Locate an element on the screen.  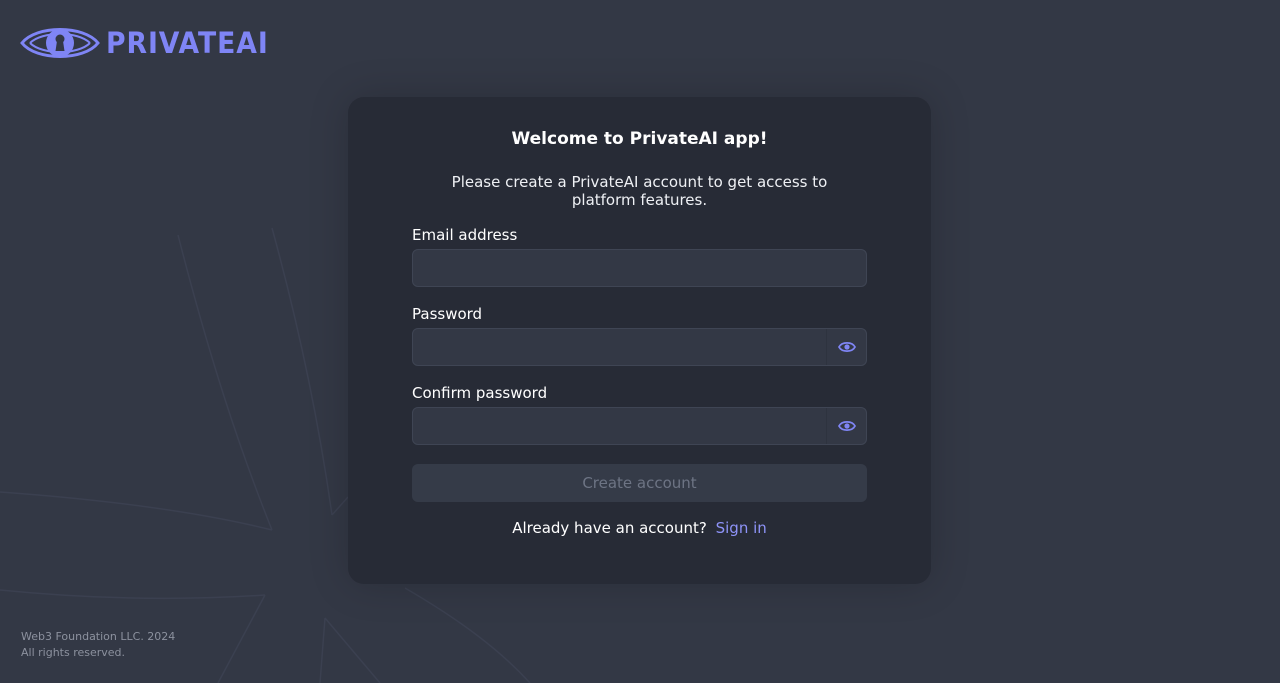
confirm-password-visibility-toggle is located at coordinates (846, 426).